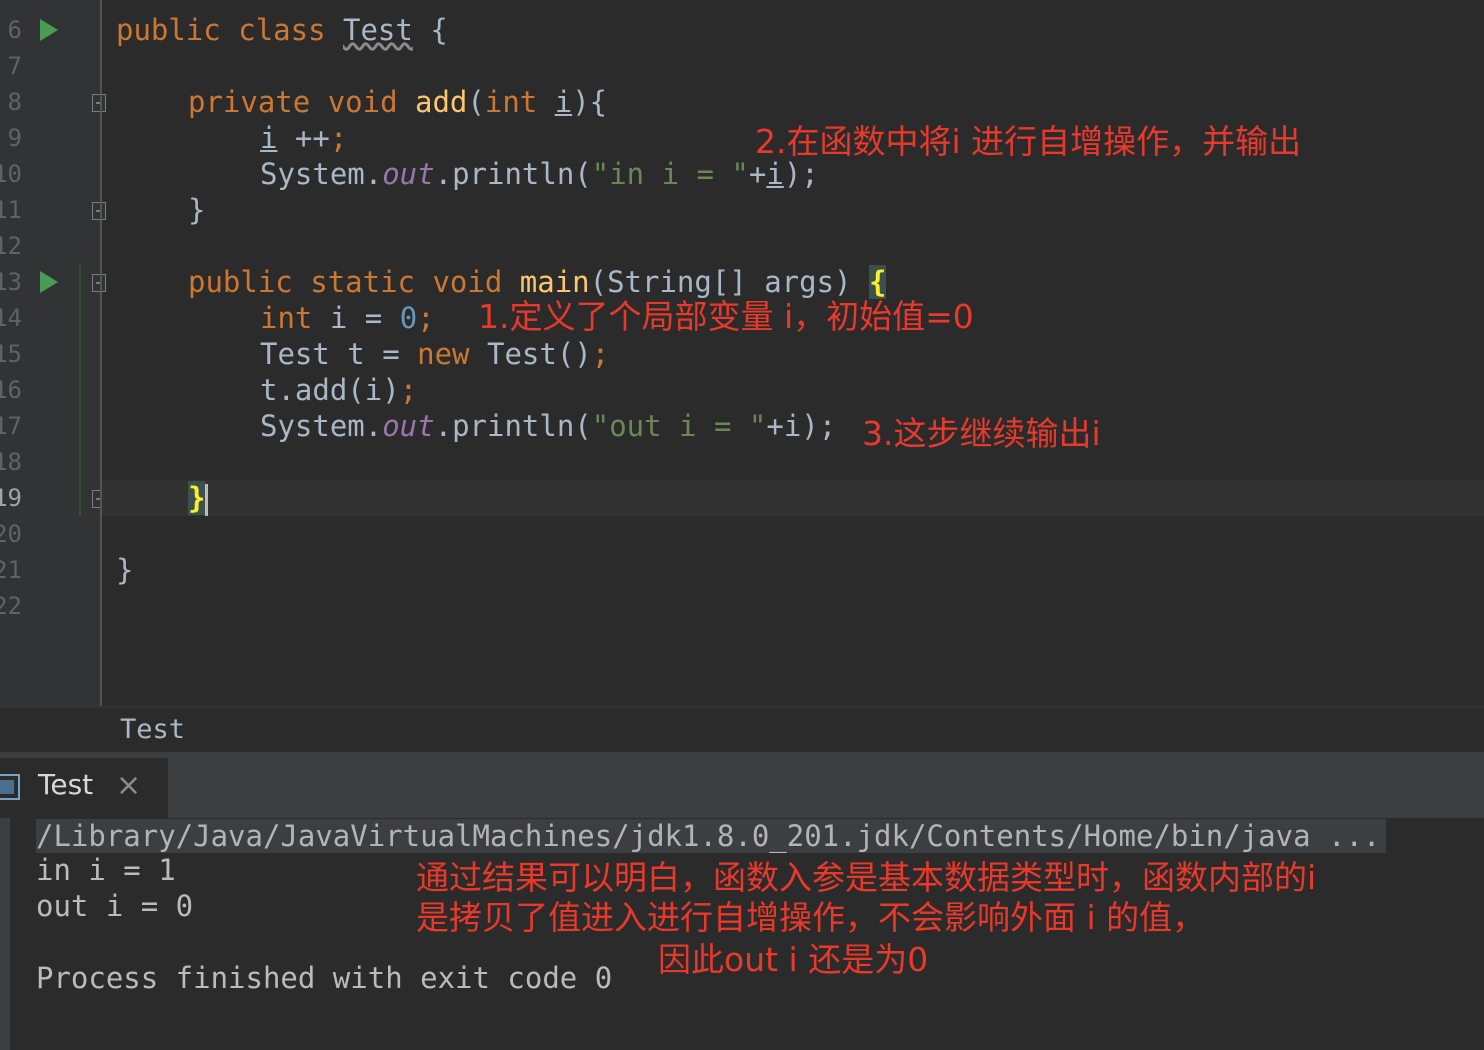  Describe the element at coordinates (398, 102) in the screenshot. I see `code-line: private void add(int i){` at that location.